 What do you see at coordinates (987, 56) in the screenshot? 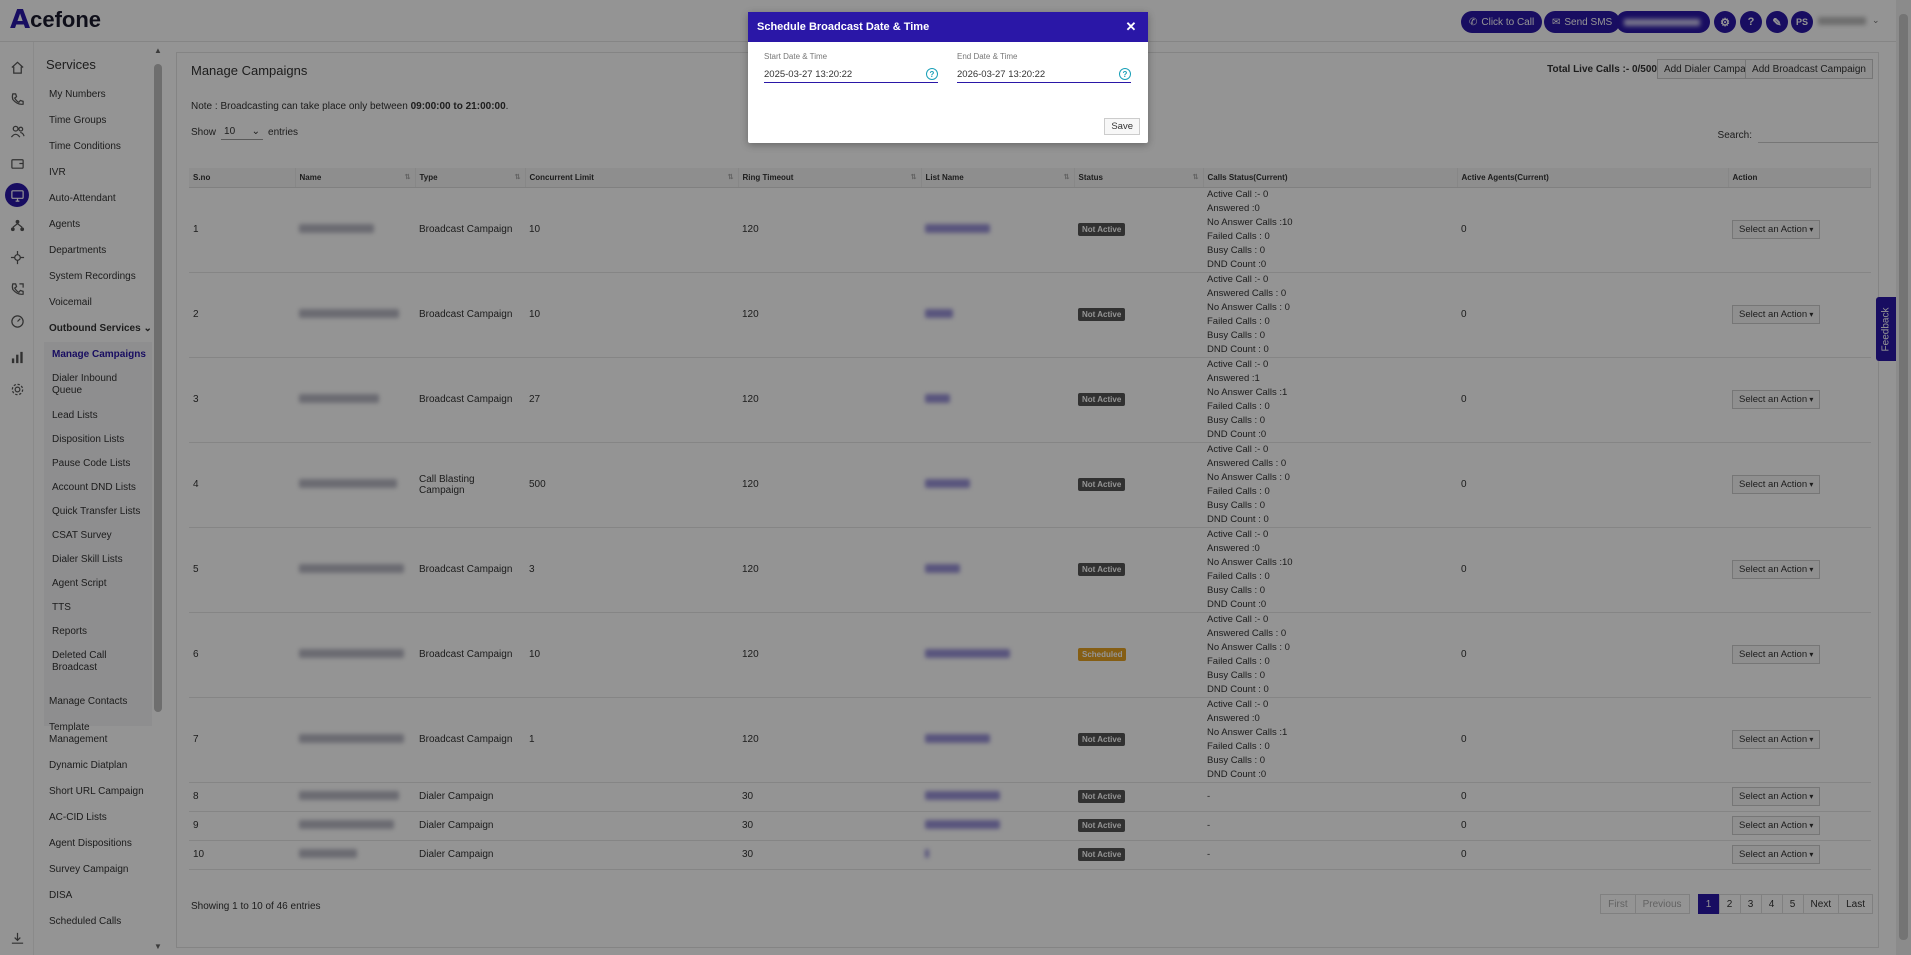
I see `end-date-label: End Date & Time` at bounding box center [987, 56].